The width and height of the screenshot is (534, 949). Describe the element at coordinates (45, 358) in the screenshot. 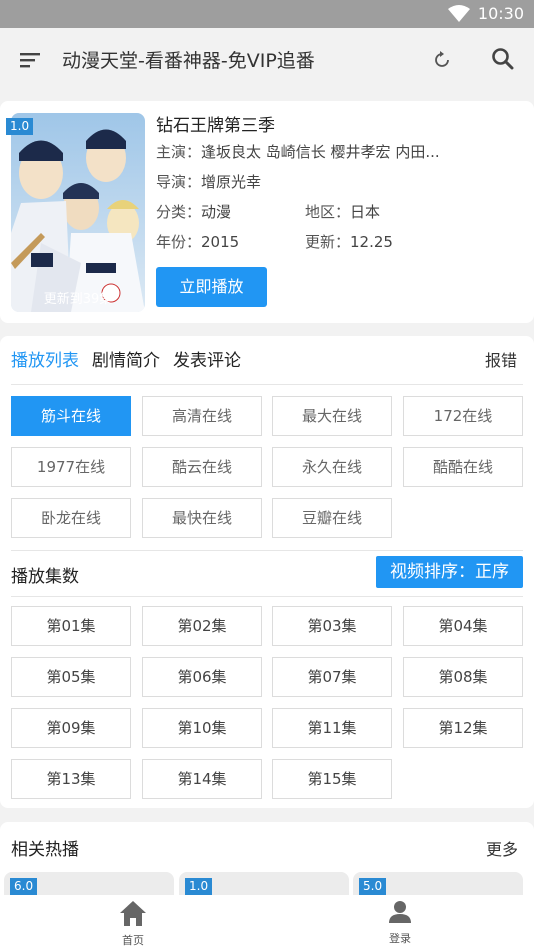

I see `tab-play-list: 播放列表` at that location.